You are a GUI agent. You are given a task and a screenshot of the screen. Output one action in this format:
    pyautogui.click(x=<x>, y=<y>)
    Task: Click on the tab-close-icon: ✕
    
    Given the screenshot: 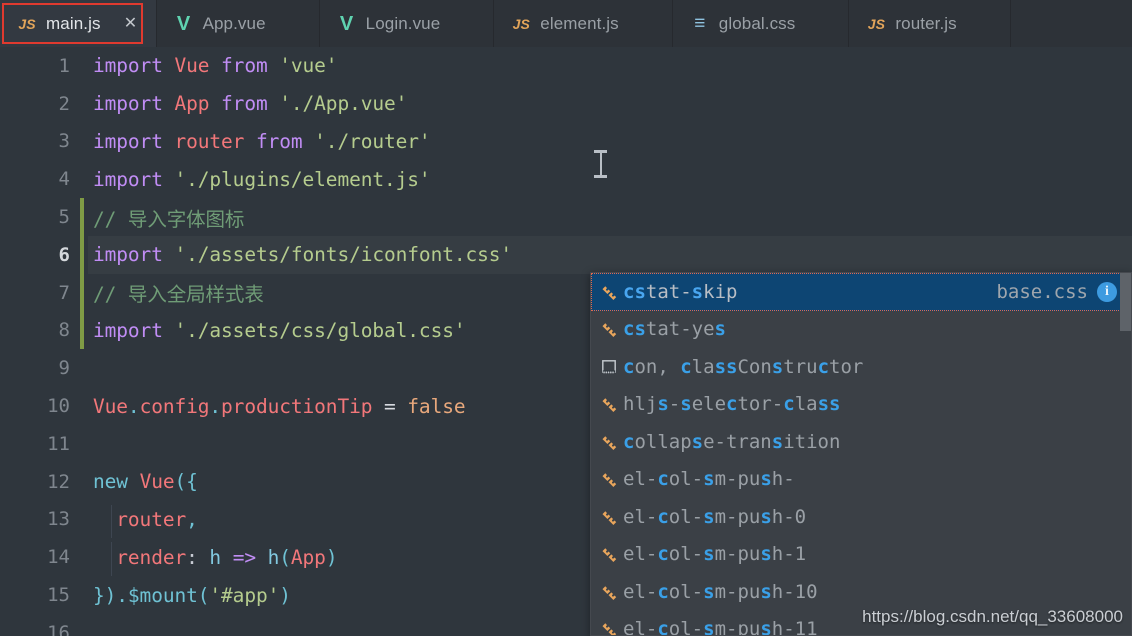 What is the action you would take?
    pyautogui.click(x=131, y=23)
    